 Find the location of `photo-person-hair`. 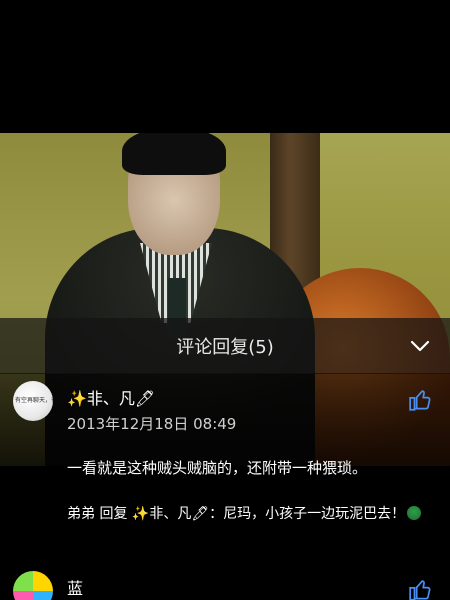

photo-person-hair is located at coordinates (174, 154).